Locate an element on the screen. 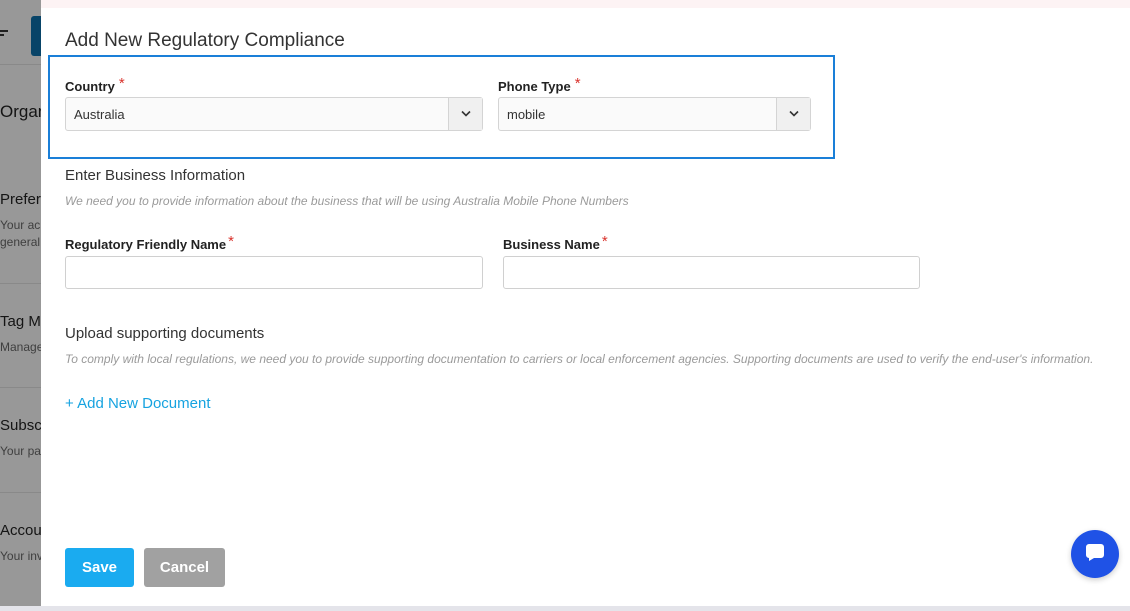 The width and height of the screenshot is (1130, 611). country-label: Country * is located at coordinates (95, 85).